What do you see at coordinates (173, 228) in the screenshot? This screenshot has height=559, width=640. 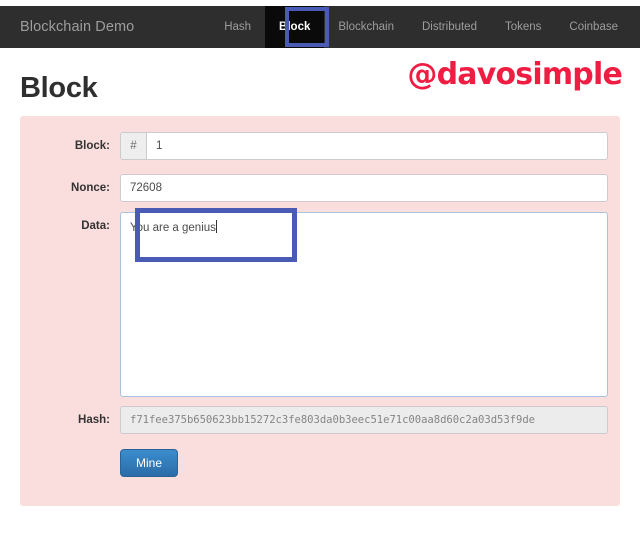 I see `data-textarea-value: You are a genius` at bounding box center [173, 228].